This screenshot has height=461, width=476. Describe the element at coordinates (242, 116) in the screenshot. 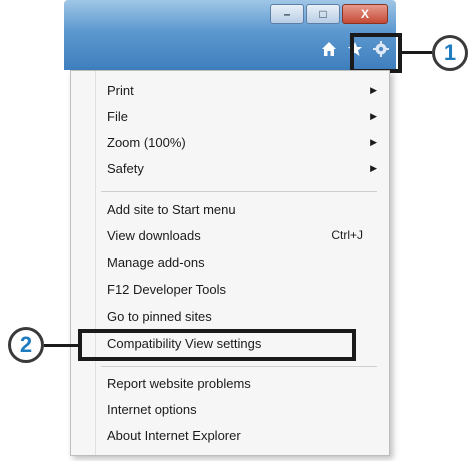

I see `menu-item-file: File ▶` at that location.